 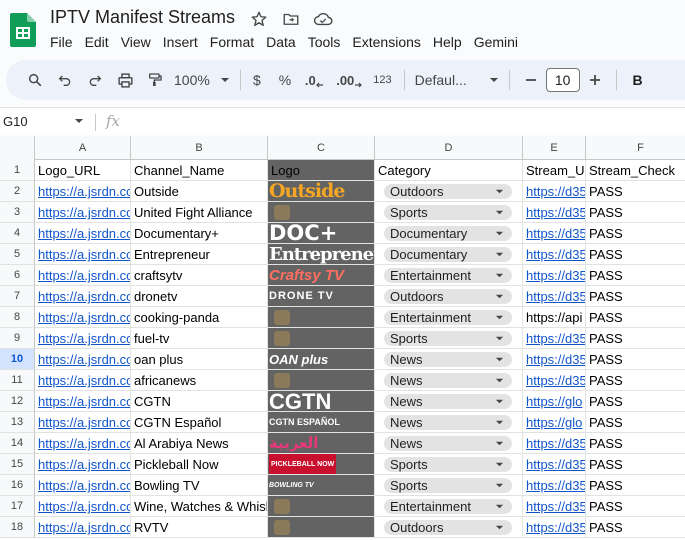 What do you see at coordinates (259, 19) in the screenshot?
I see `star-icon` at bounding box center [259, 19].